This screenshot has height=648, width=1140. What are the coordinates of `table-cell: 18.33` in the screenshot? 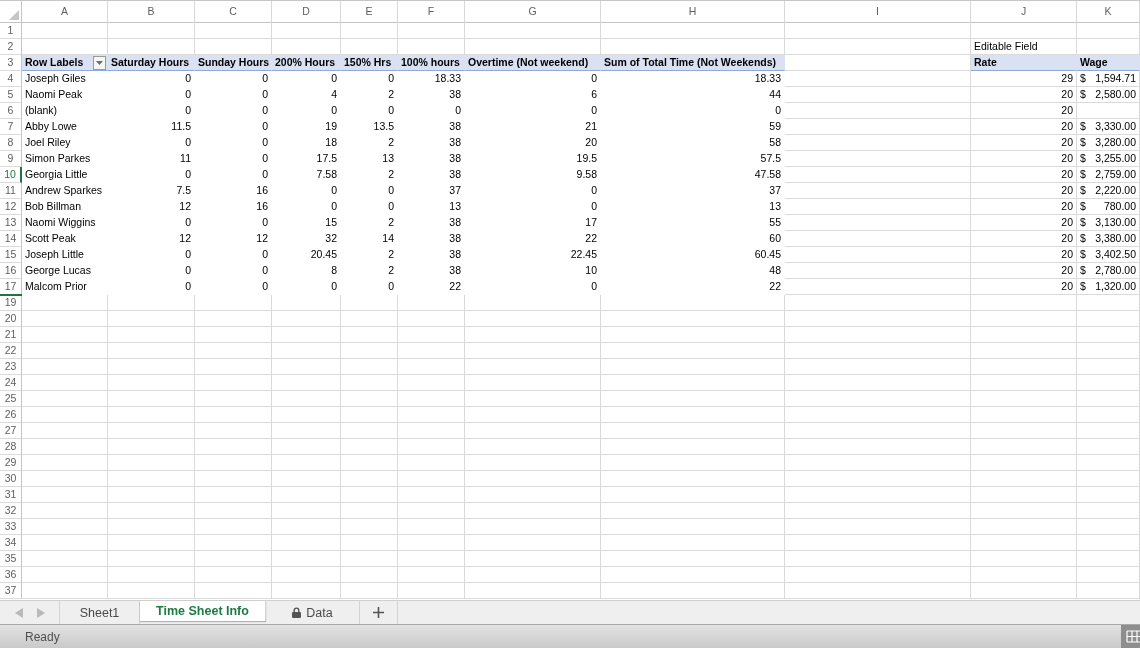 It's located at (693, 79).